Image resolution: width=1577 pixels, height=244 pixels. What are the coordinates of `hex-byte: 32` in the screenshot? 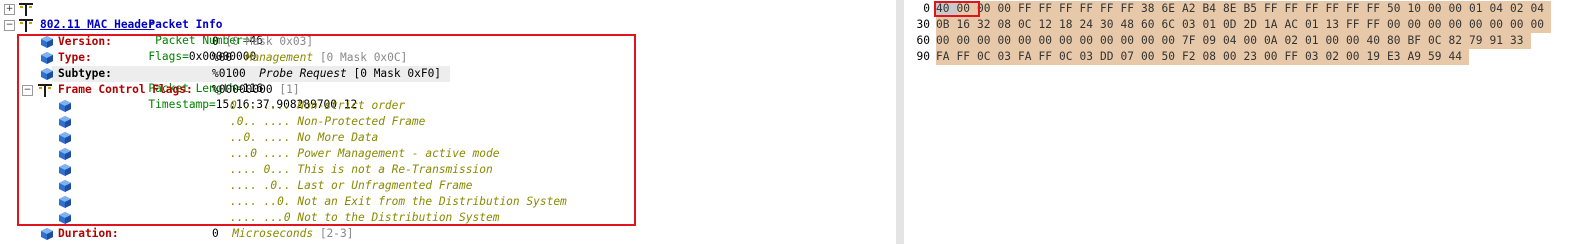 It's located at (987, 25).